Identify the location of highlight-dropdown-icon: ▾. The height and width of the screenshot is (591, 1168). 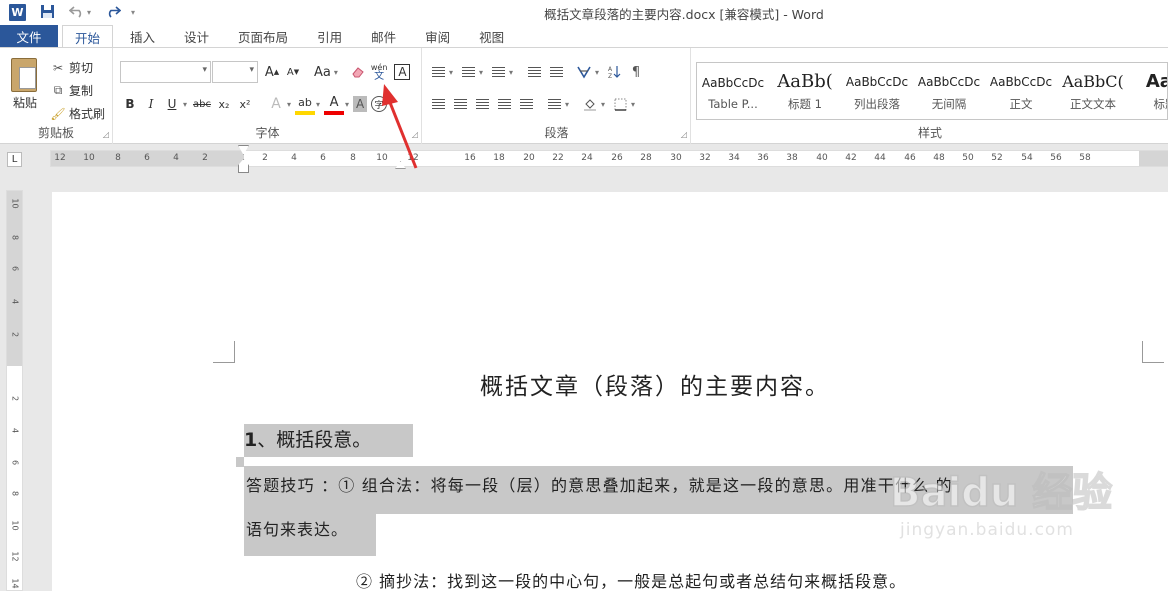
(318, 104).